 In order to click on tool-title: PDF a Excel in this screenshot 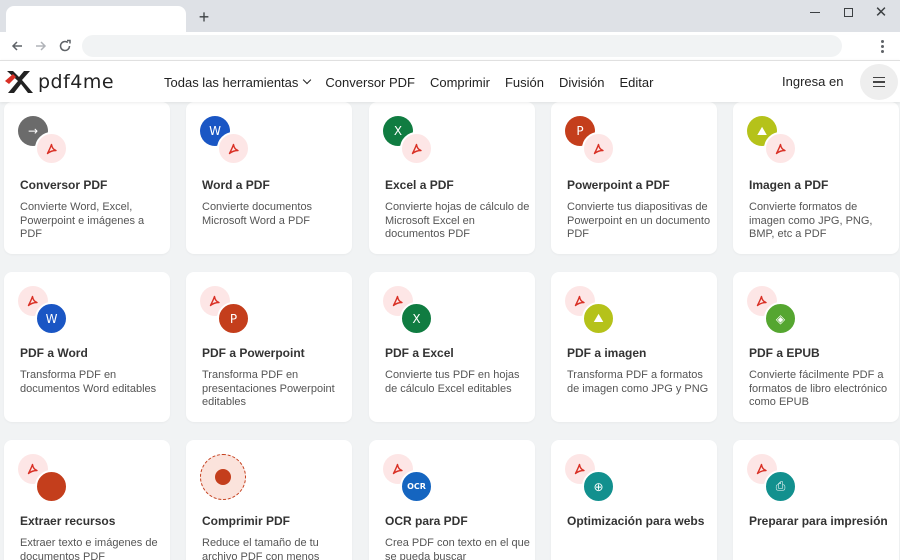, I will do `click(419, 353)`.